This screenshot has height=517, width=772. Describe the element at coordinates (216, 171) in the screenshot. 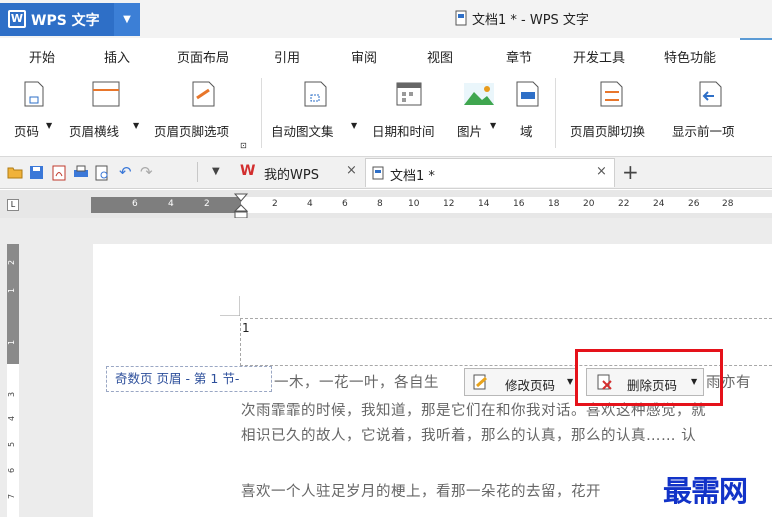

I see `customize-dropdown-icon: ▼` at that location.